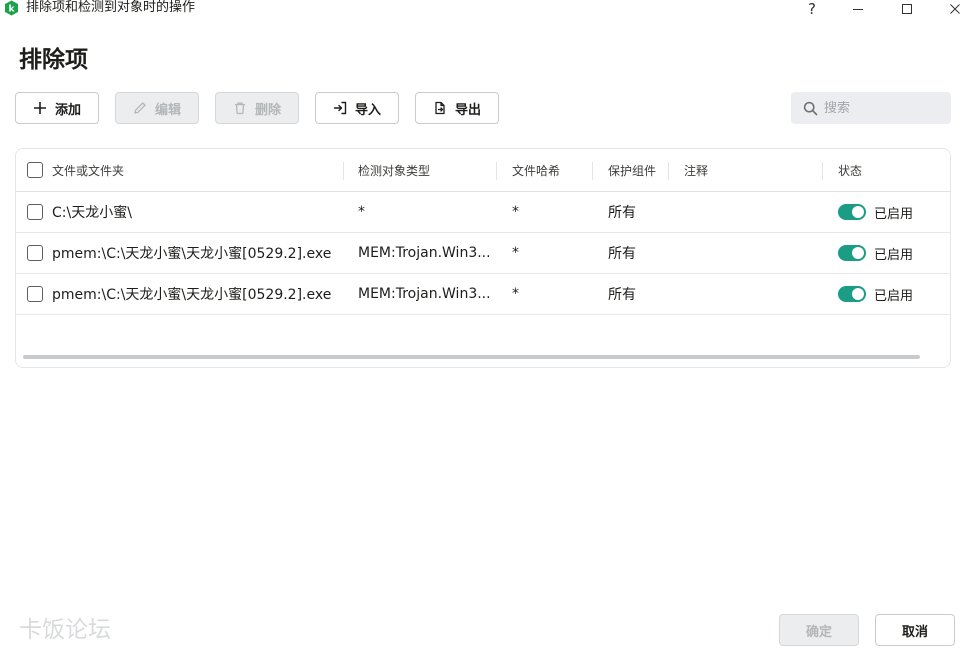 Image resolution: width=965 pixels, height=653 pixels. I want to click on app-logo-icon: k, so click(11, 8).